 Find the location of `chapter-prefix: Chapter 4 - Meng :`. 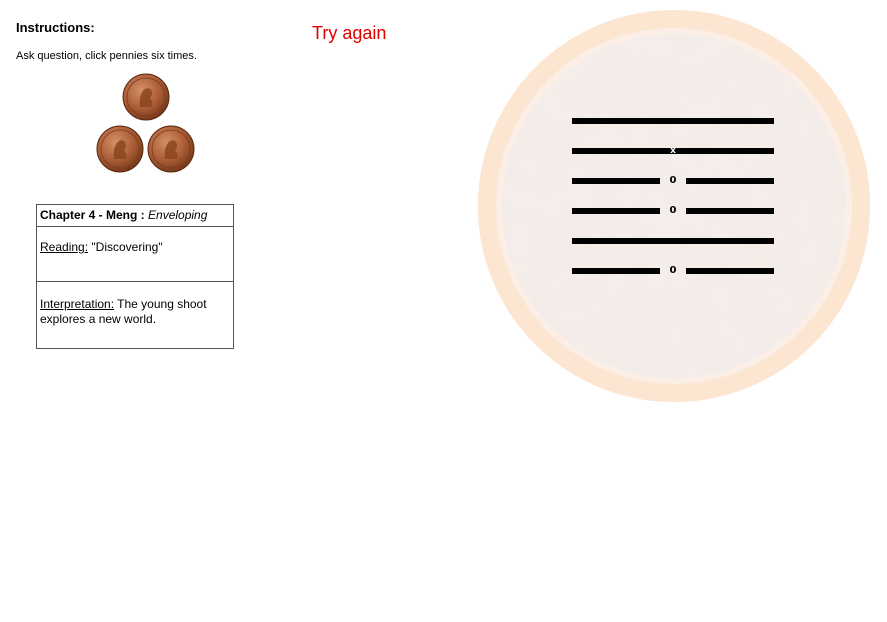

chapter-prefix: Chapter 4 - Meng : is located at coordinates (92, 215).